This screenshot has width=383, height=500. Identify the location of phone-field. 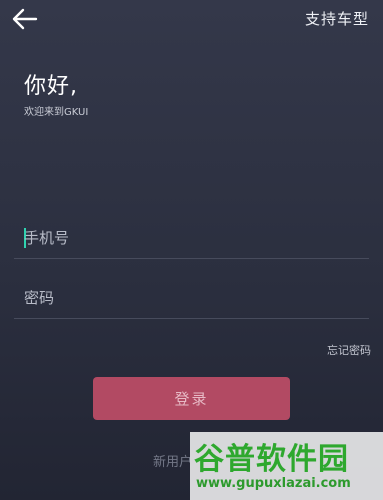
(191, 238).